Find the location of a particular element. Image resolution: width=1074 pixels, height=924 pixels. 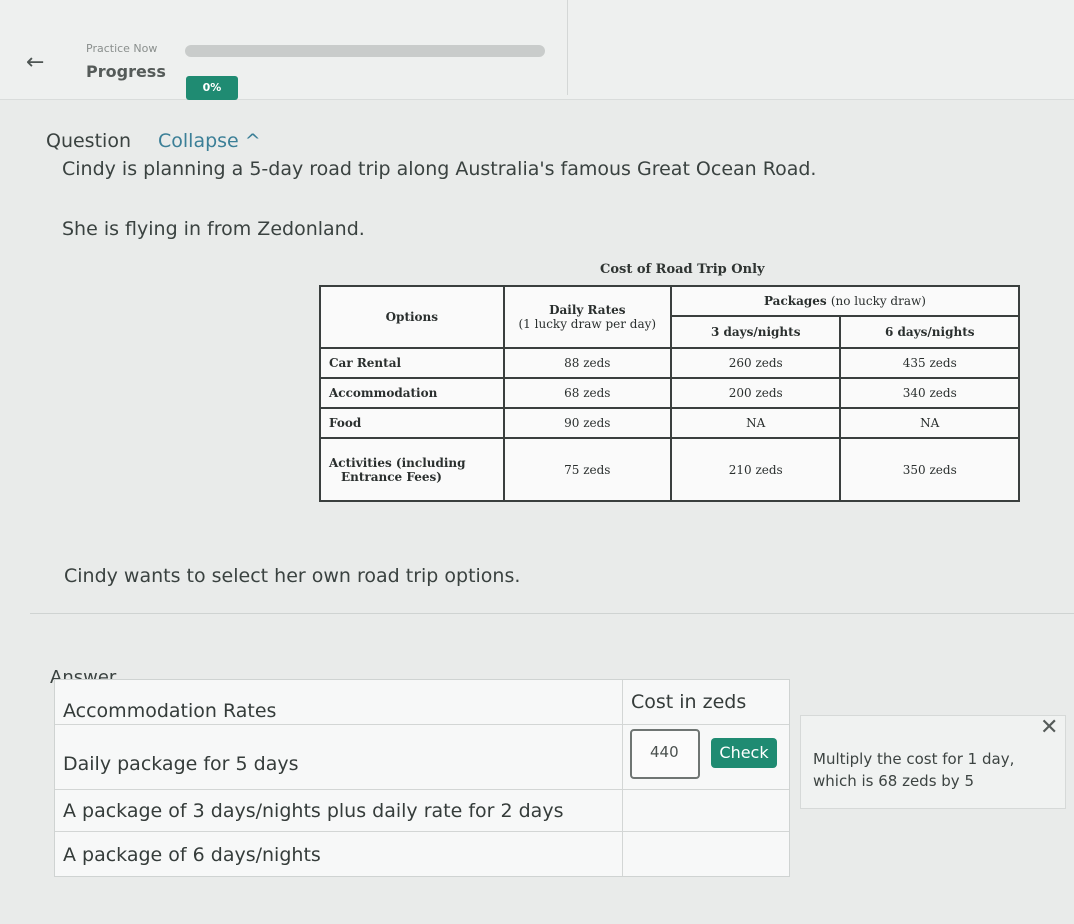

package-3-cell: 260 zeds is located at coordinates (755, 363).